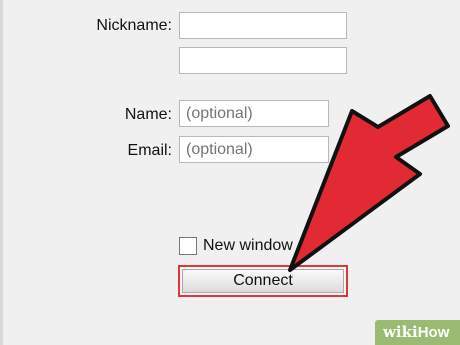 This screenshot has width=460, height=345. What do you see at coordinates (400, 332) in the screenshot?
I see `watermark-wiki: wiki` at bounding box center [400, 332].